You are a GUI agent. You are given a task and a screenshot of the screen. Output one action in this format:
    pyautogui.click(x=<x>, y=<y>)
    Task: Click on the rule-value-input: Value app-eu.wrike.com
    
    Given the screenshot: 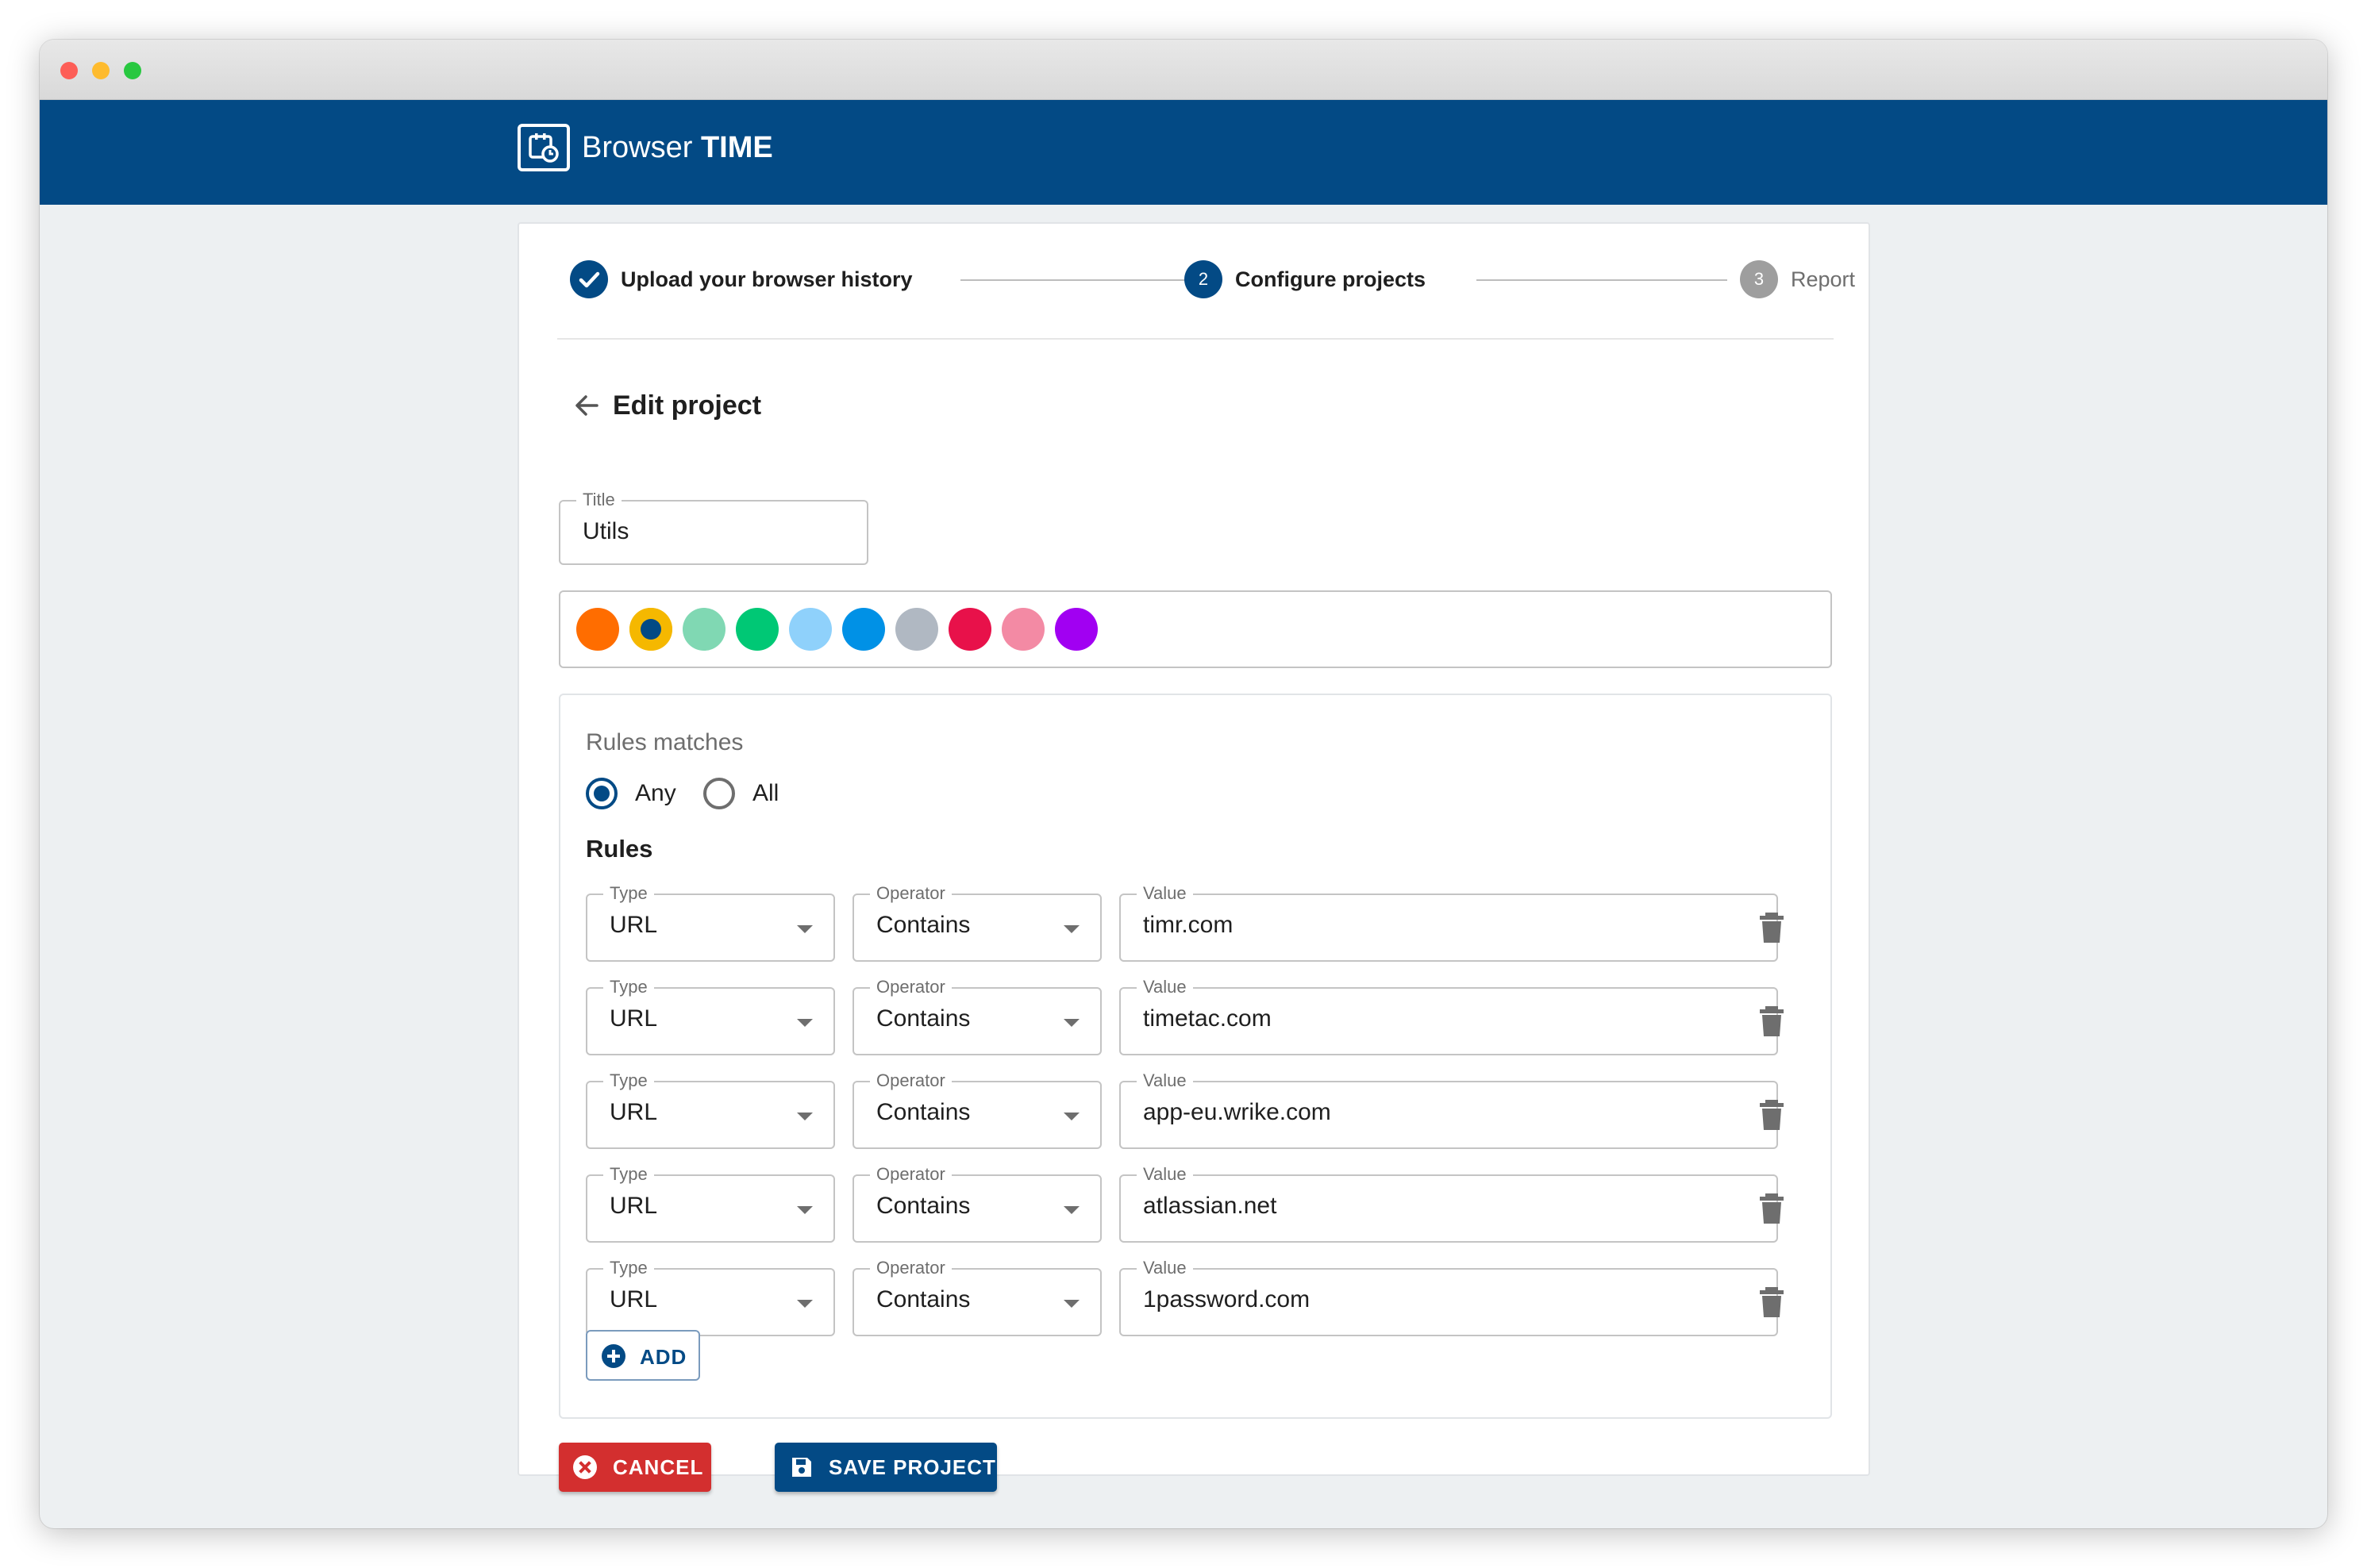 What is the action you would take?
    pyautogui.click(x=1449, y=1109)
    